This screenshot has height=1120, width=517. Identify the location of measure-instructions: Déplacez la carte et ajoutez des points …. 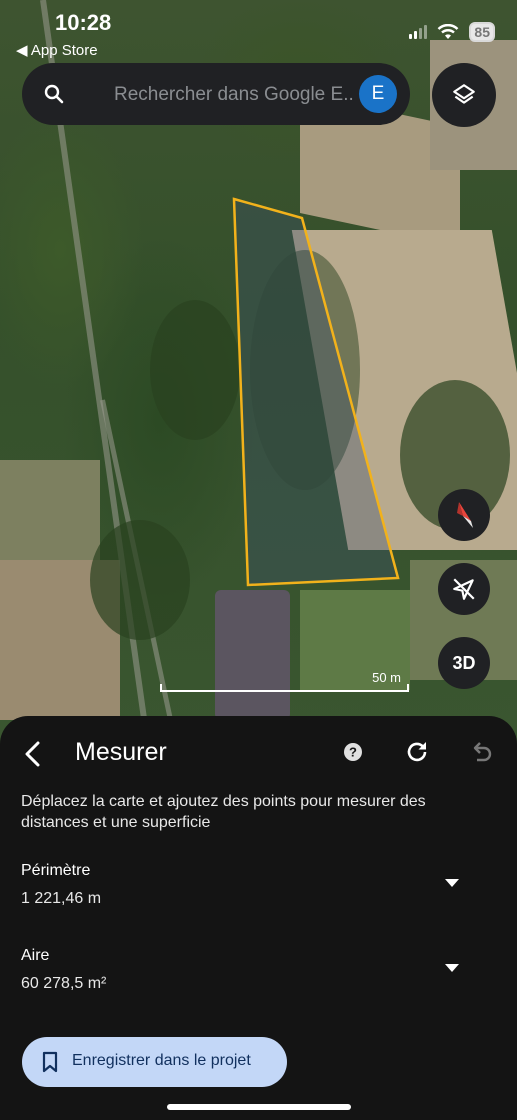
(223, 812).